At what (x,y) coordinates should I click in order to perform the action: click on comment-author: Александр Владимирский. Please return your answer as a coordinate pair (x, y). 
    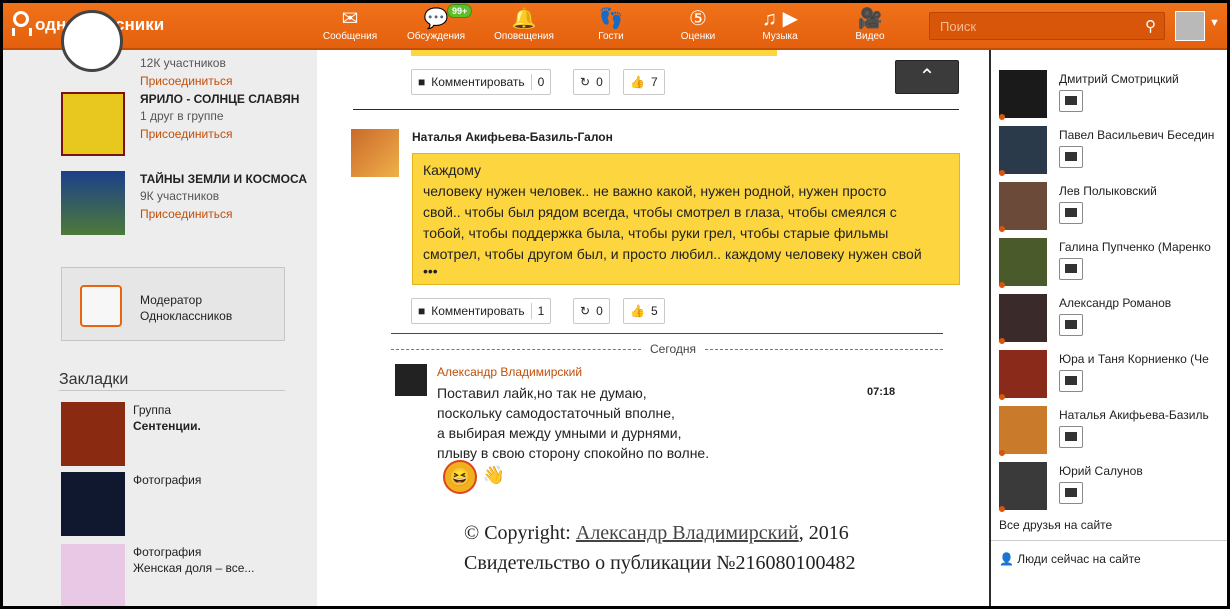
    Looking at the image, I should click on (509, 372).